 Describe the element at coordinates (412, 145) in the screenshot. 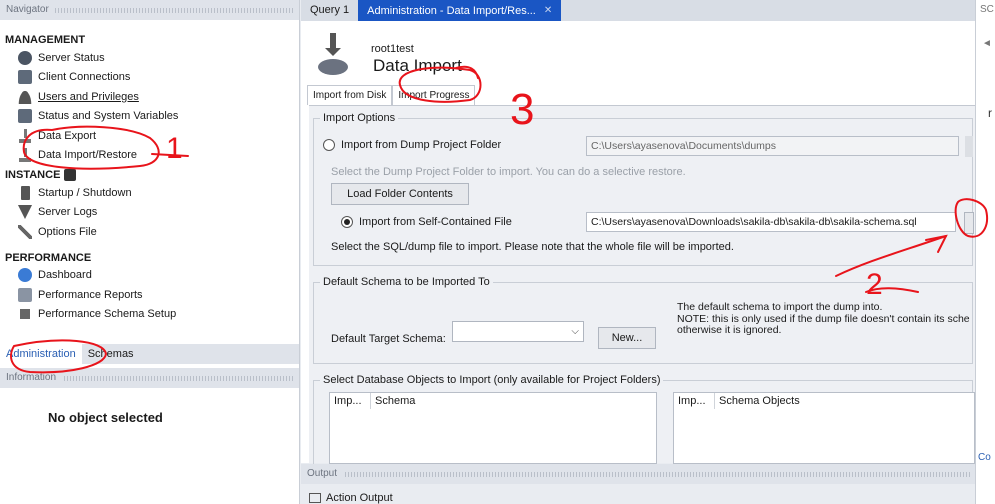

I see `dump-folder-option: Import from Dump Project Folder` at that location.